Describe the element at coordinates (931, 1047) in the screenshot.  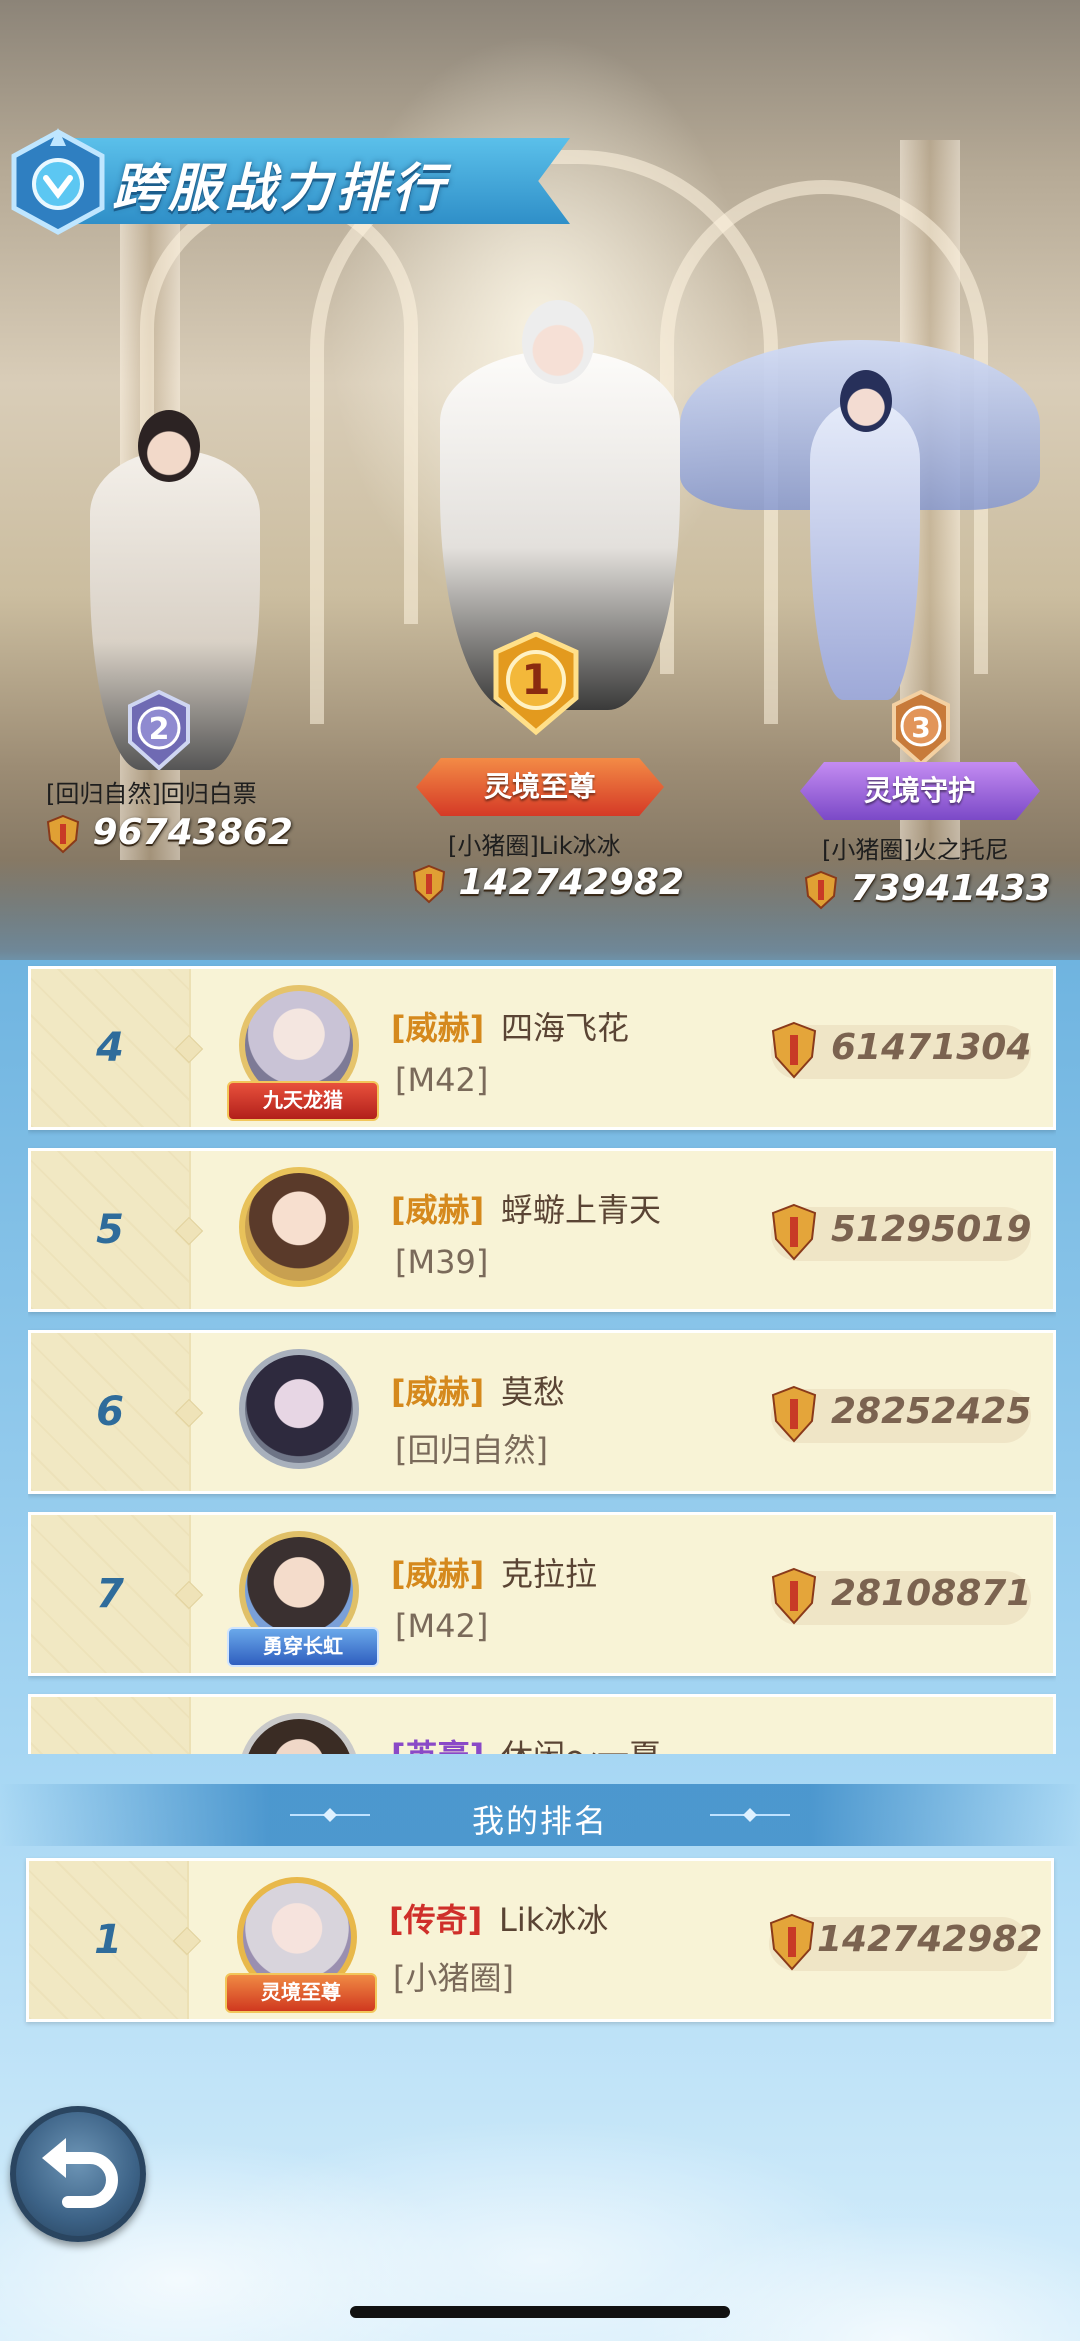
I see `power-value: 61471304` at that location.